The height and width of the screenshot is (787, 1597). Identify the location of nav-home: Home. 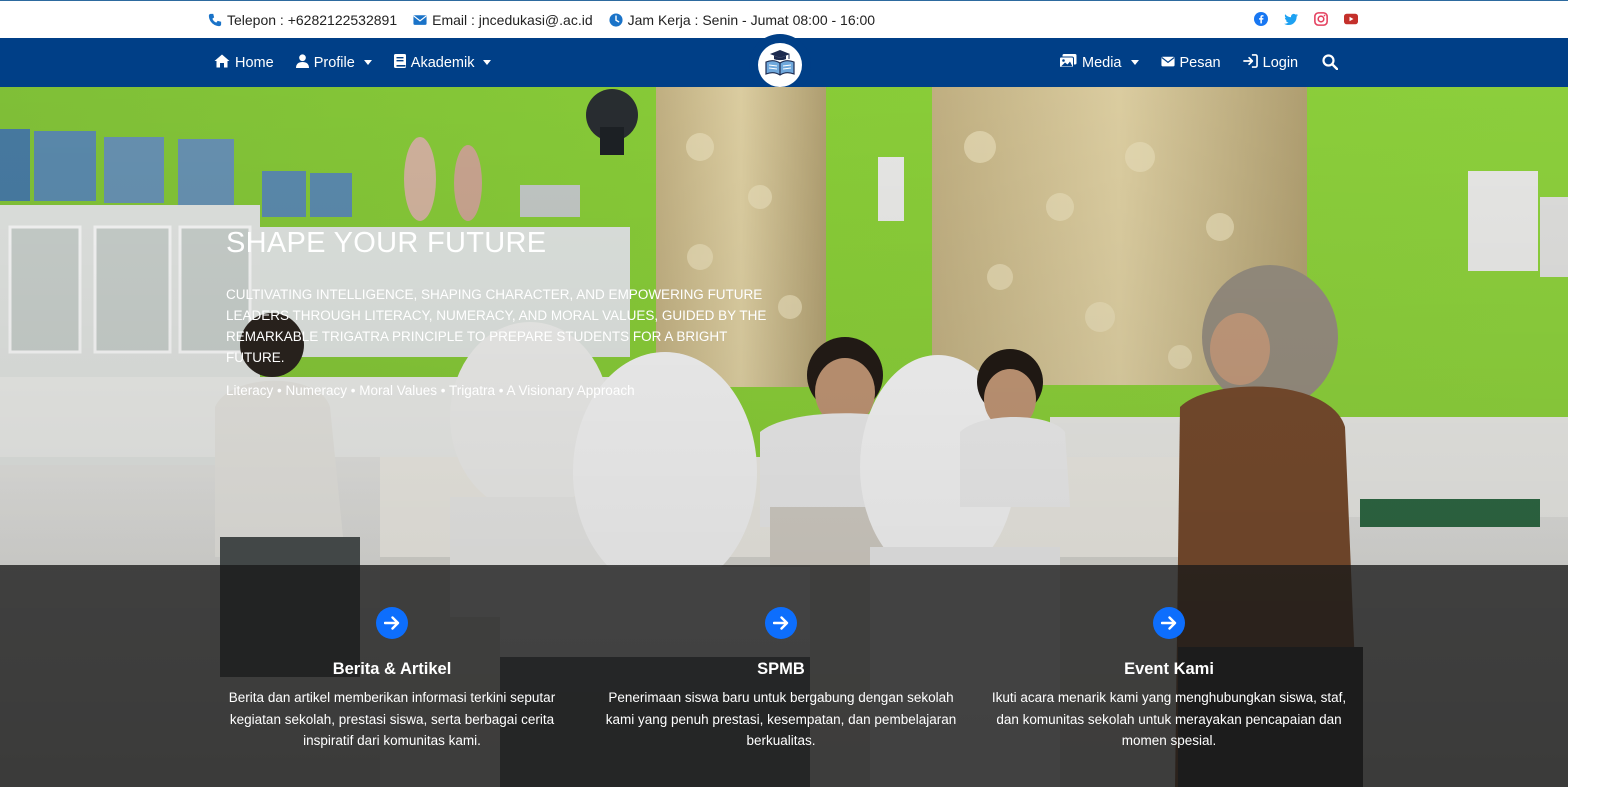
(244, 63).